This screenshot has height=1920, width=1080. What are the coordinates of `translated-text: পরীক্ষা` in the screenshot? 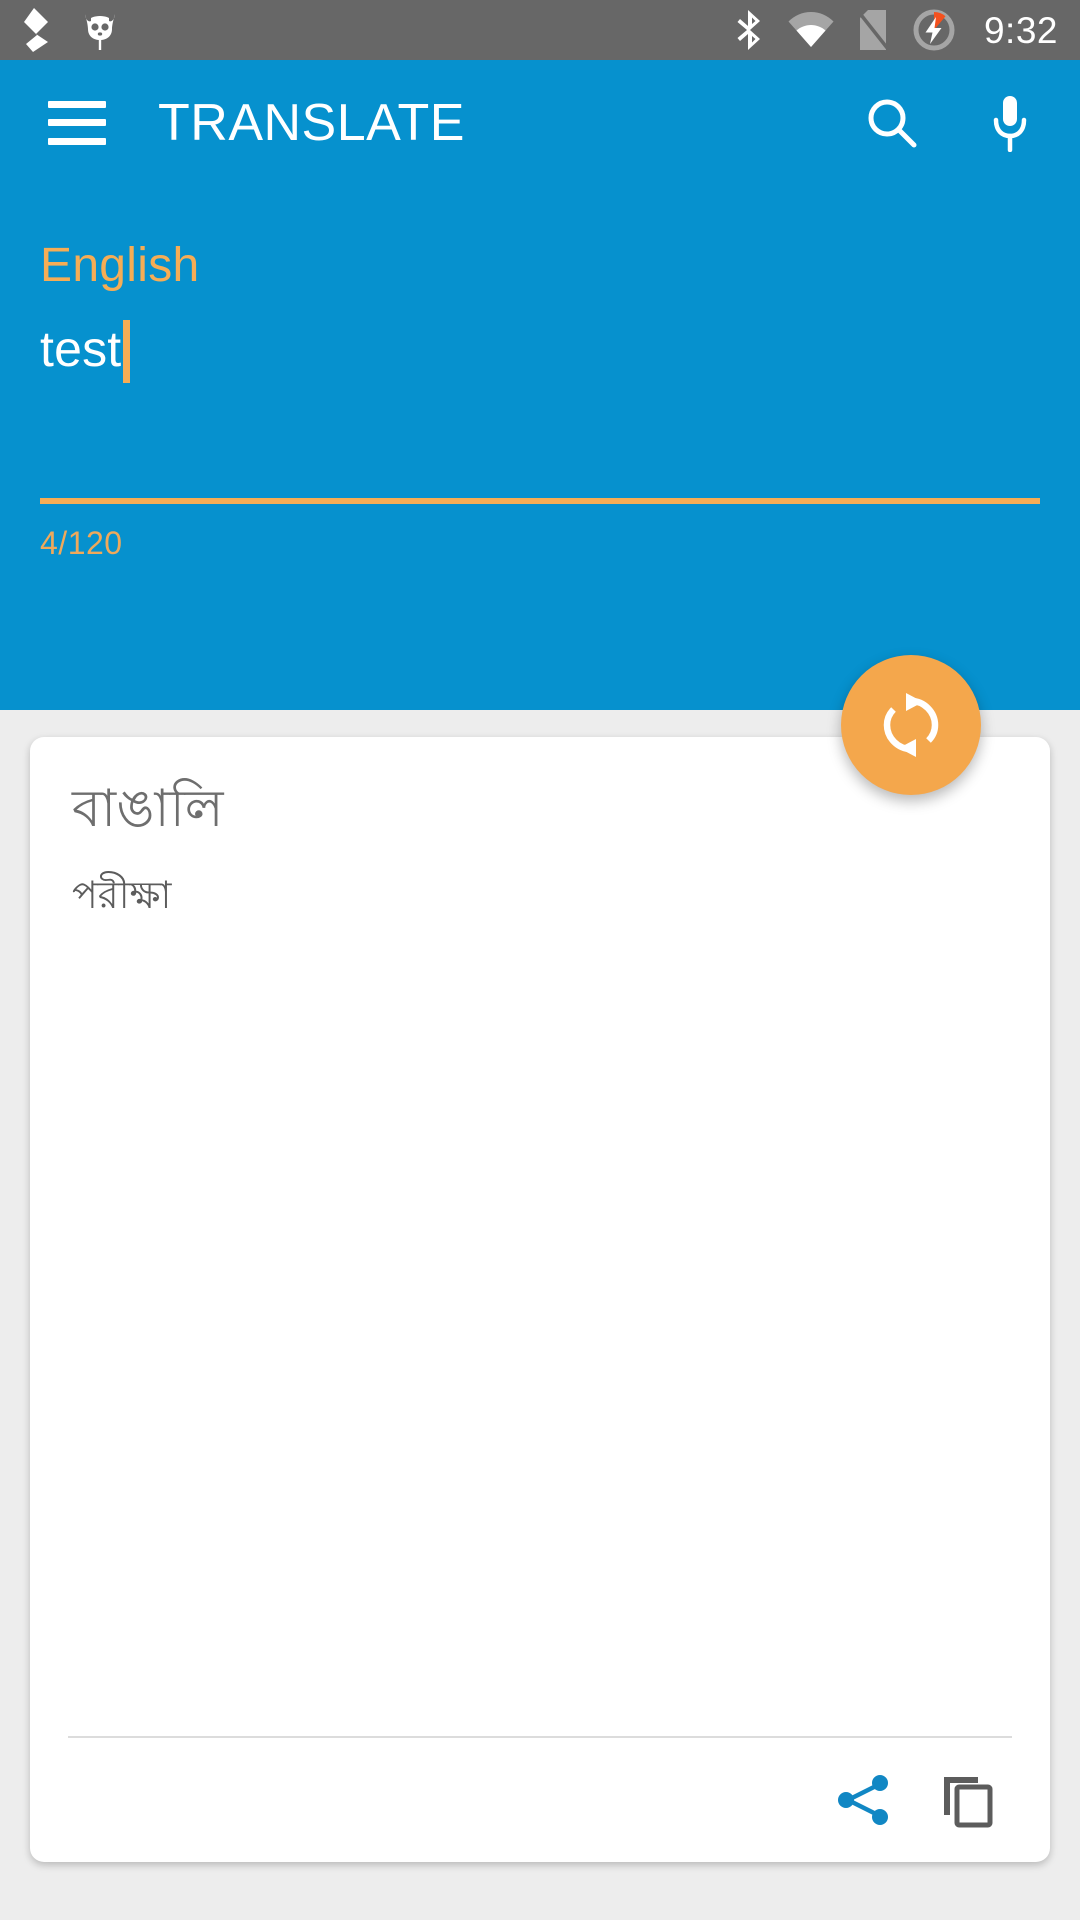 It's located at (122, 896).